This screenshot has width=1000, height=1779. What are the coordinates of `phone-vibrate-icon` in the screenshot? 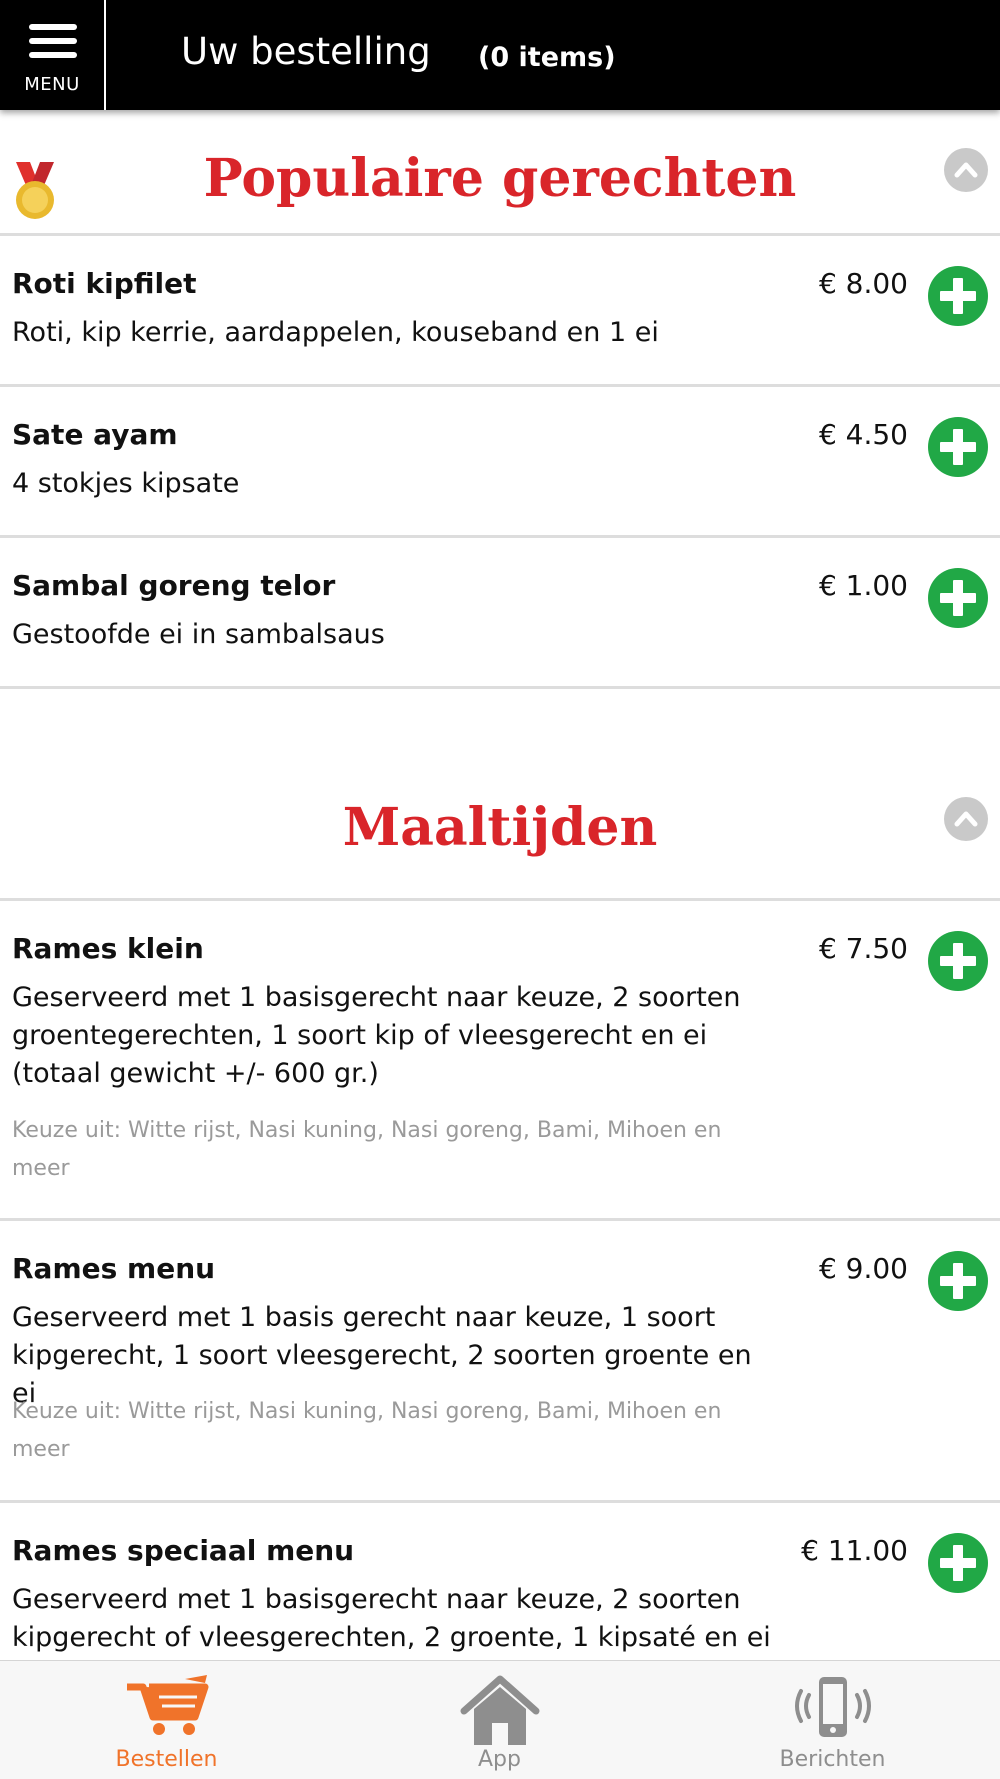 It's located at (832, 1707).